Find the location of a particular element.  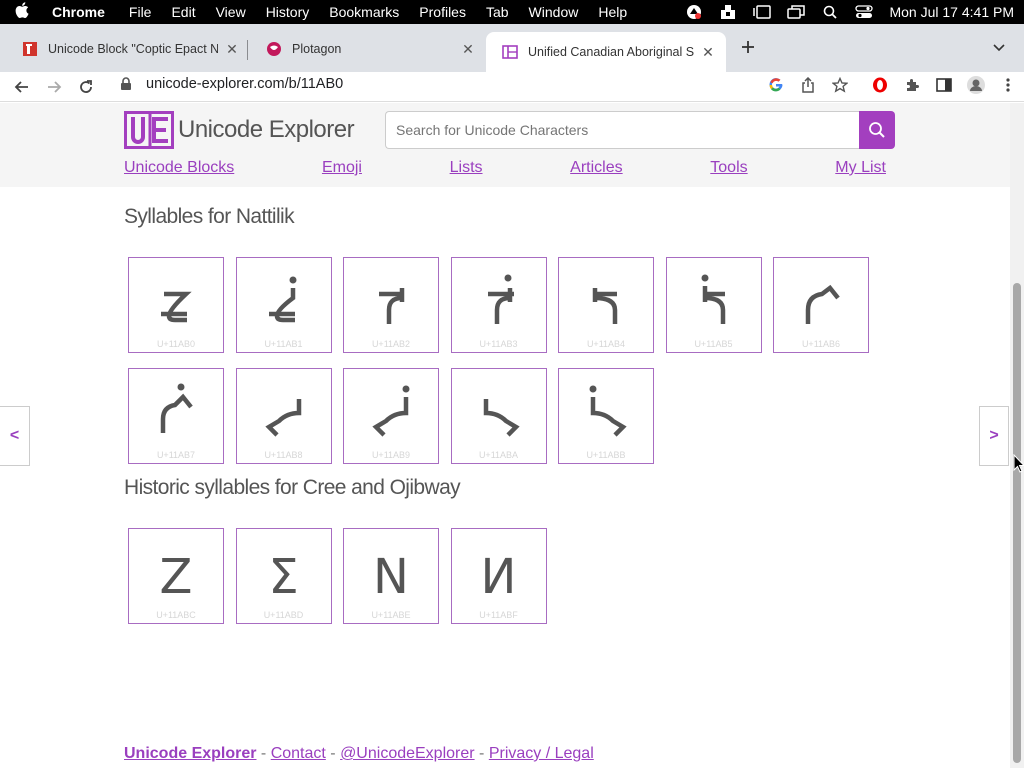

control-center-icon is located at coordinates (864, 12).